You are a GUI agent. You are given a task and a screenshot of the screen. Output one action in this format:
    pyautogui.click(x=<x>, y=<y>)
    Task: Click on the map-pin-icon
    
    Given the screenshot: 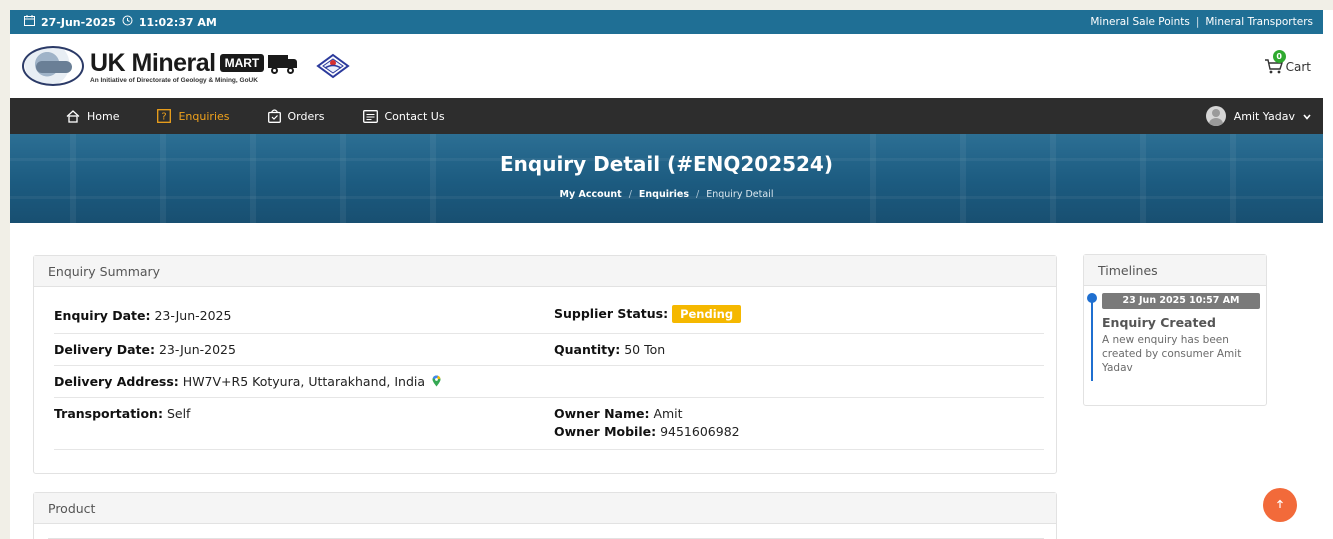 What is the action you would take?
    pyautogui.click(x=436, y=381)
    